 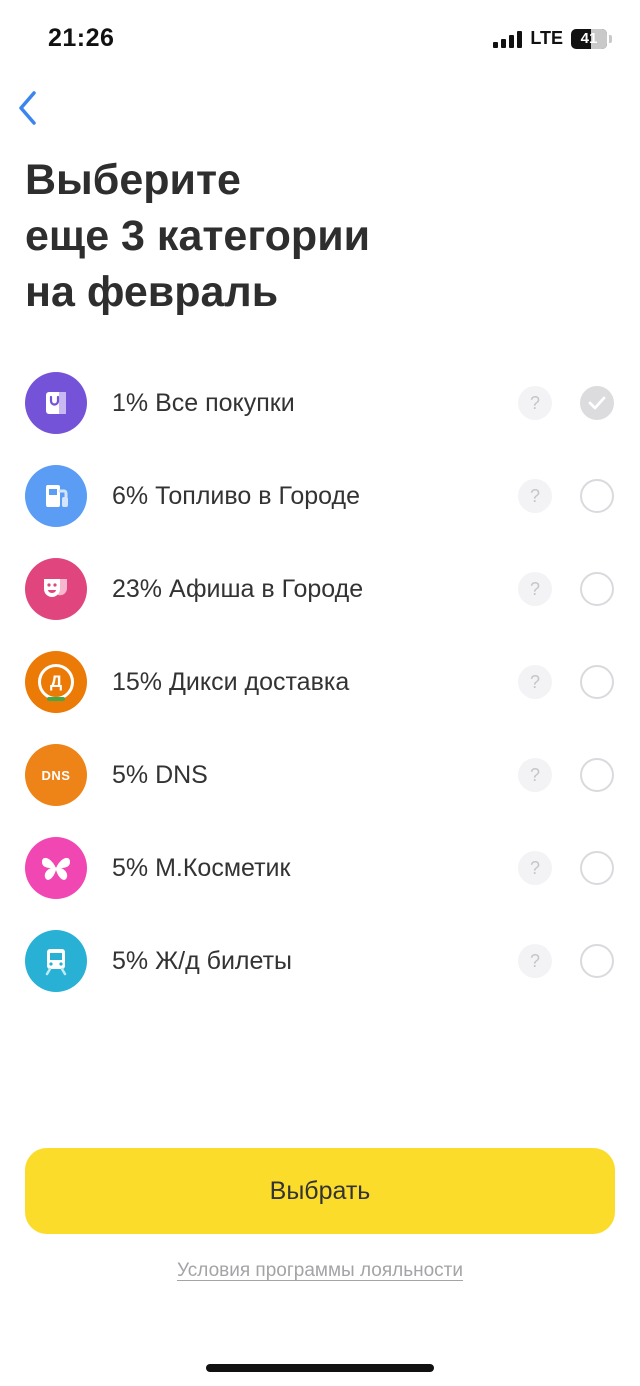 I want to click on category-item-fuel: 6% Топливо в Городе ?, so click(x=320, y=495).